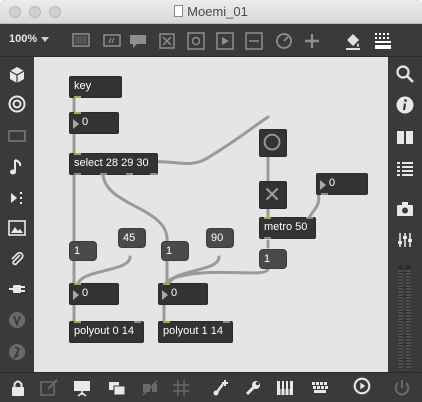  Describe the element at coordinates (405, 169) in the screenshot. I see `list-icon` at that location.